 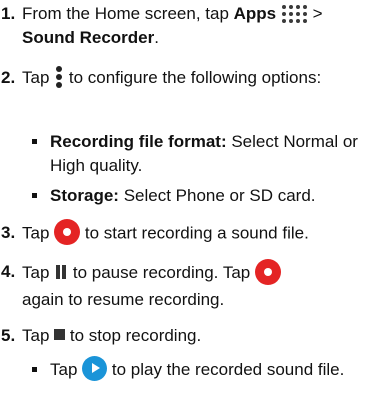 What do you see at coordinates (8, 271) in the screenshot?
I see `step-number: 4.` at bounding box center [8, 271].